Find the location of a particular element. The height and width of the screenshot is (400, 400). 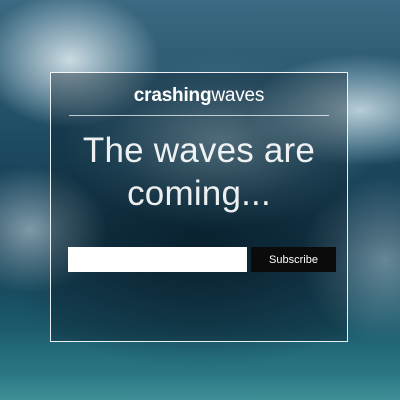

headline-line-1: The waves are is located at coordinates (199, 150).